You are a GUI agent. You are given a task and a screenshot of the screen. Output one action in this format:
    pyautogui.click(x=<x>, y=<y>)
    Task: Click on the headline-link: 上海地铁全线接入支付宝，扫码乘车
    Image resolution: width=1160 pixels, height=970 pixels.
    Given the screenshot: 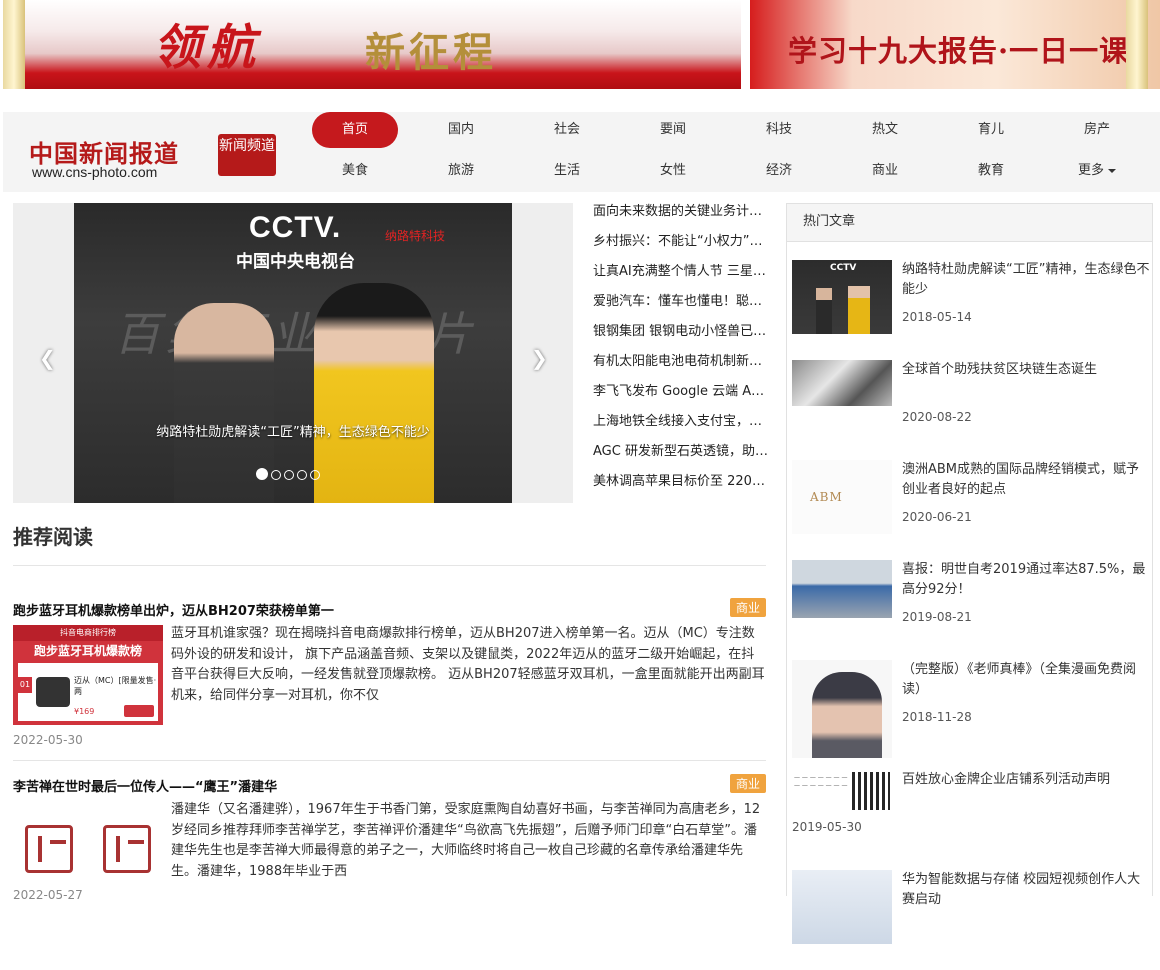 What is the action you would take?
    pyautogui.click(x=680, y=428)
    